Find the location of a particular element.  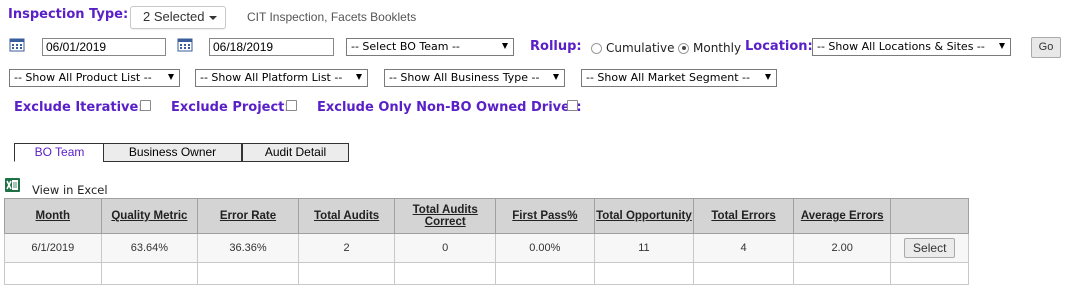

rollup-cumulative-option: Cumulative is located at coordinates (633, 48).